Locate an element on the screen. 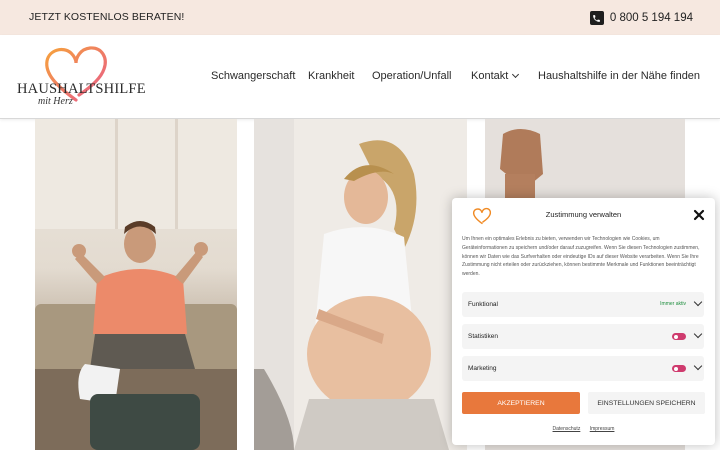 The height and width of the screenshot is (450, 720). accept-button: AKZEPTIEREN is located at coordinates (521, 403).